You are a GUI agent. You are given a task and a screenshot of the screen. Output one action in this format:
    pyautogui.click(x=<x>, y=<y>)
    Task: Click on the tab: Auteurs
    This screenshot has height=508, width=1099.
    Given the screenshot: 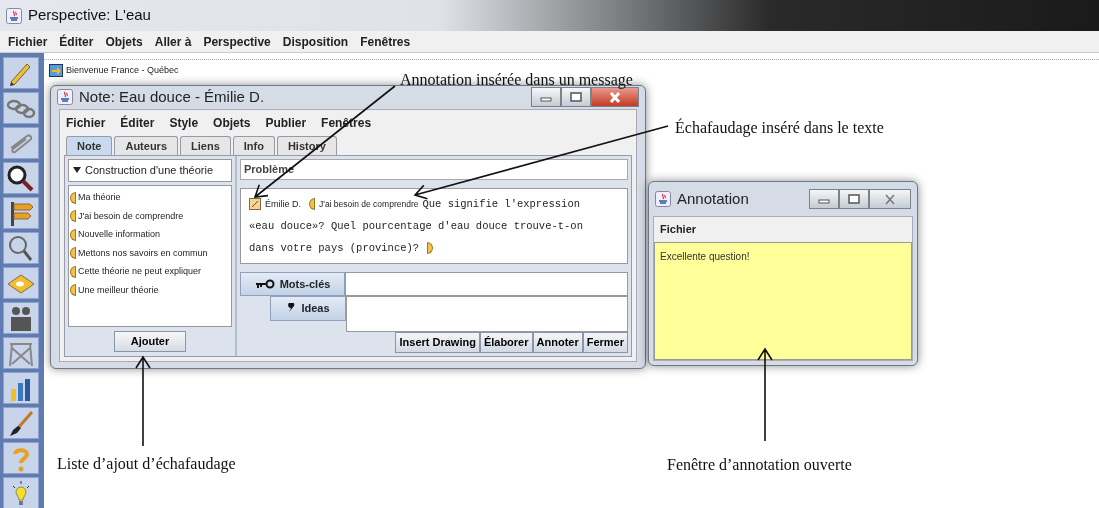 What is the action you would take?
    pyautogui.click(x=146, y=145)
    